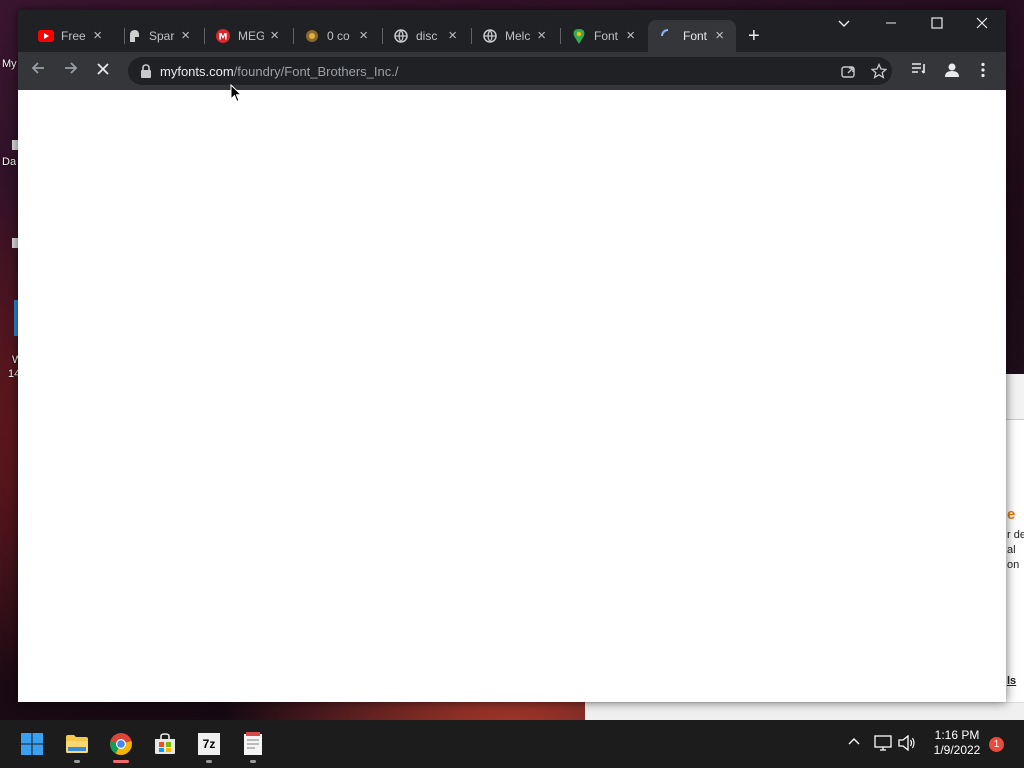  What do you see at coordinates (121, 761) in the screenshot?
I see `running-indicator-active` at bounding box center [121, 761].